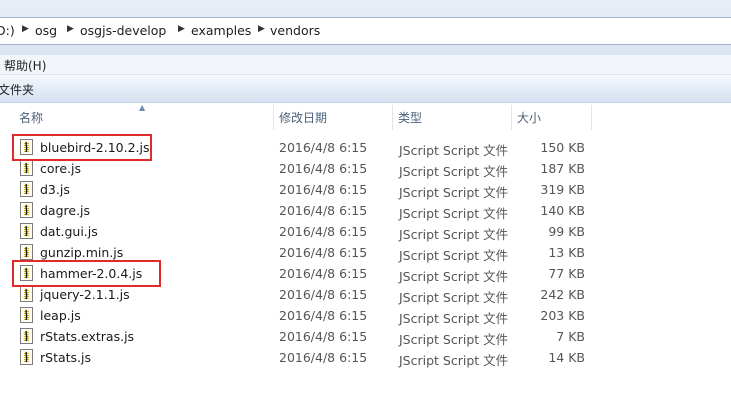 Image resolution: width=731 pixels, height=401 pixels. What do you see at coordinates (87, 336) in the screenshot?
I see `file-name: rStats.extras.js` at bounding box center [87, 336].